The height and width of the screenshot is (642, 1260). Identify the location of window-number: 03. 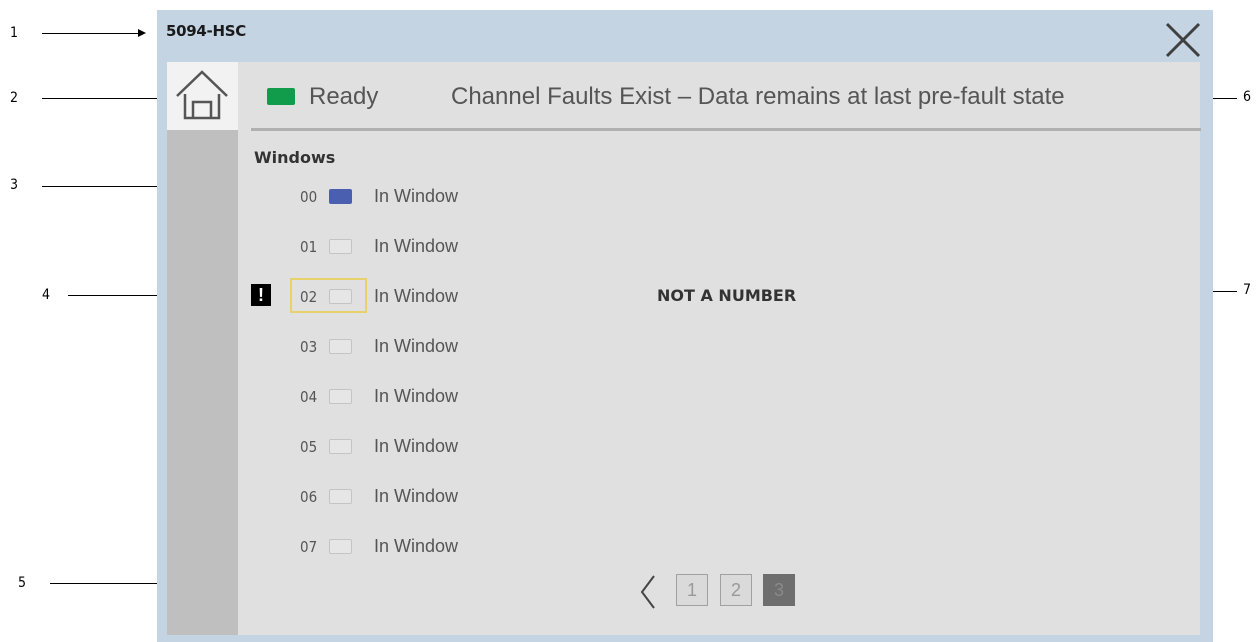
(309, 347).